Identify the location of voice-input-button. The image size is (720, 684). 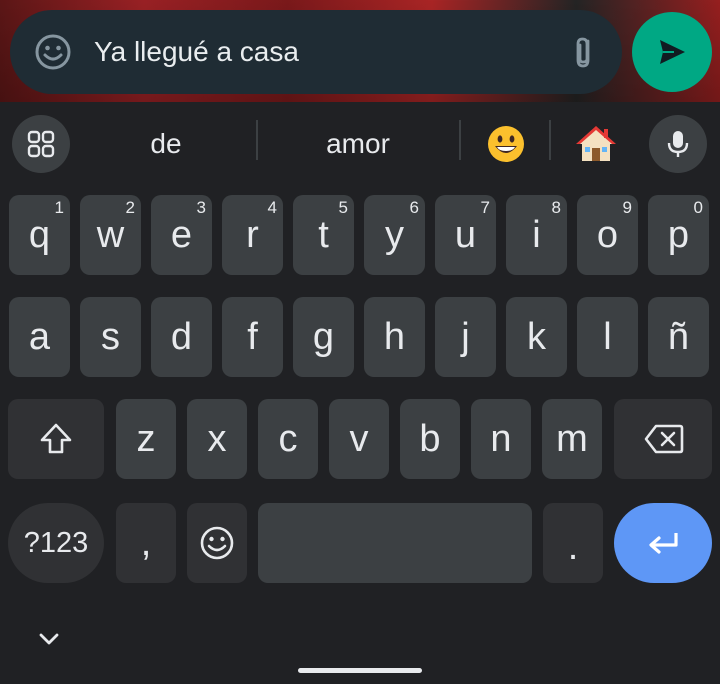
(678, 144).